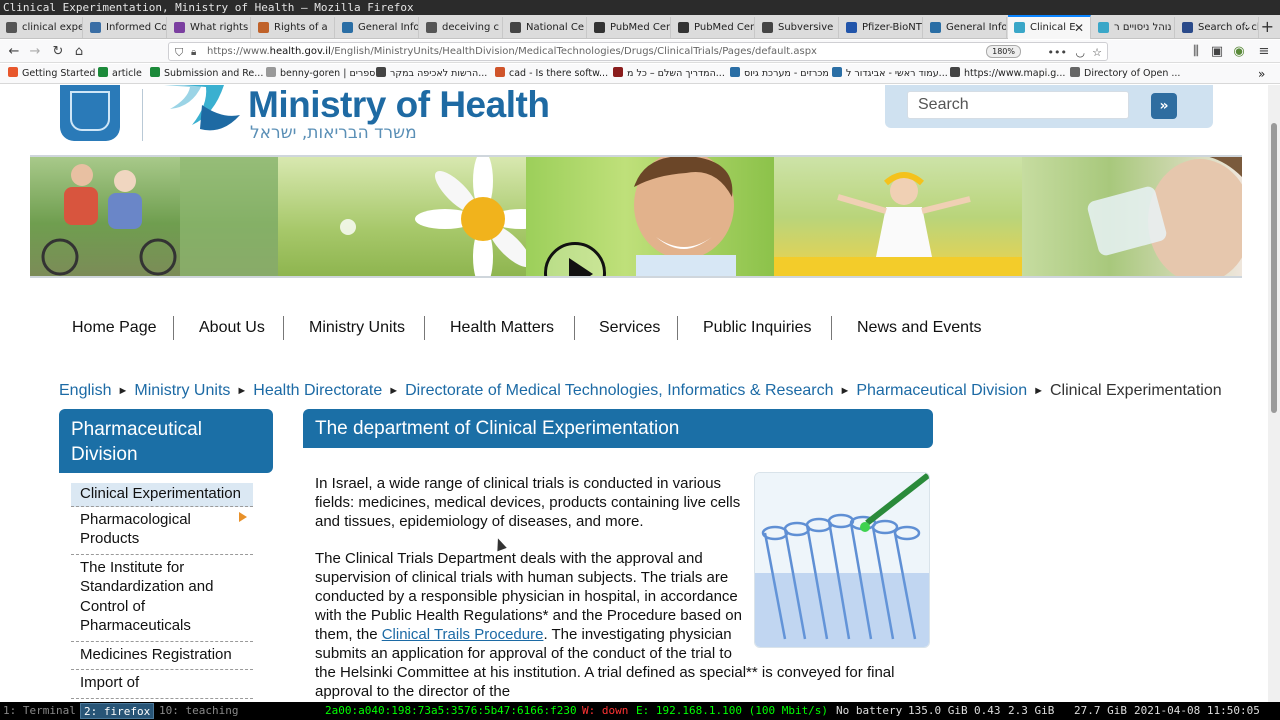 Image resolution: width=1280 pixels, height=720 pixels. Describe the element at coordinates (1079, 28) in the screenshot. I see `close-tab-icon: ✕` at that location.